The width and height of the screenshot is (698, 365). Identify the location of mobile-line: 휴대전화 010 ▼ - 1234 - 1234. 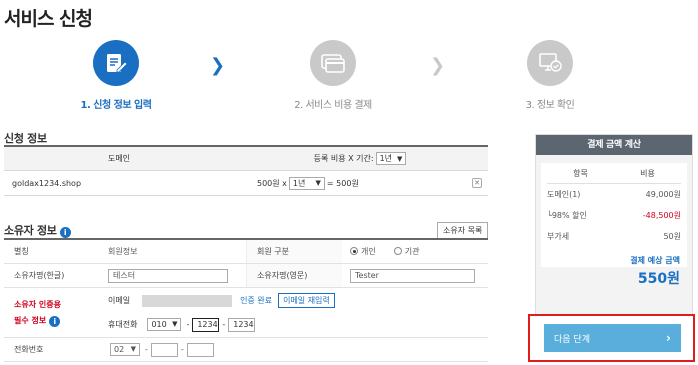
(298, 325).